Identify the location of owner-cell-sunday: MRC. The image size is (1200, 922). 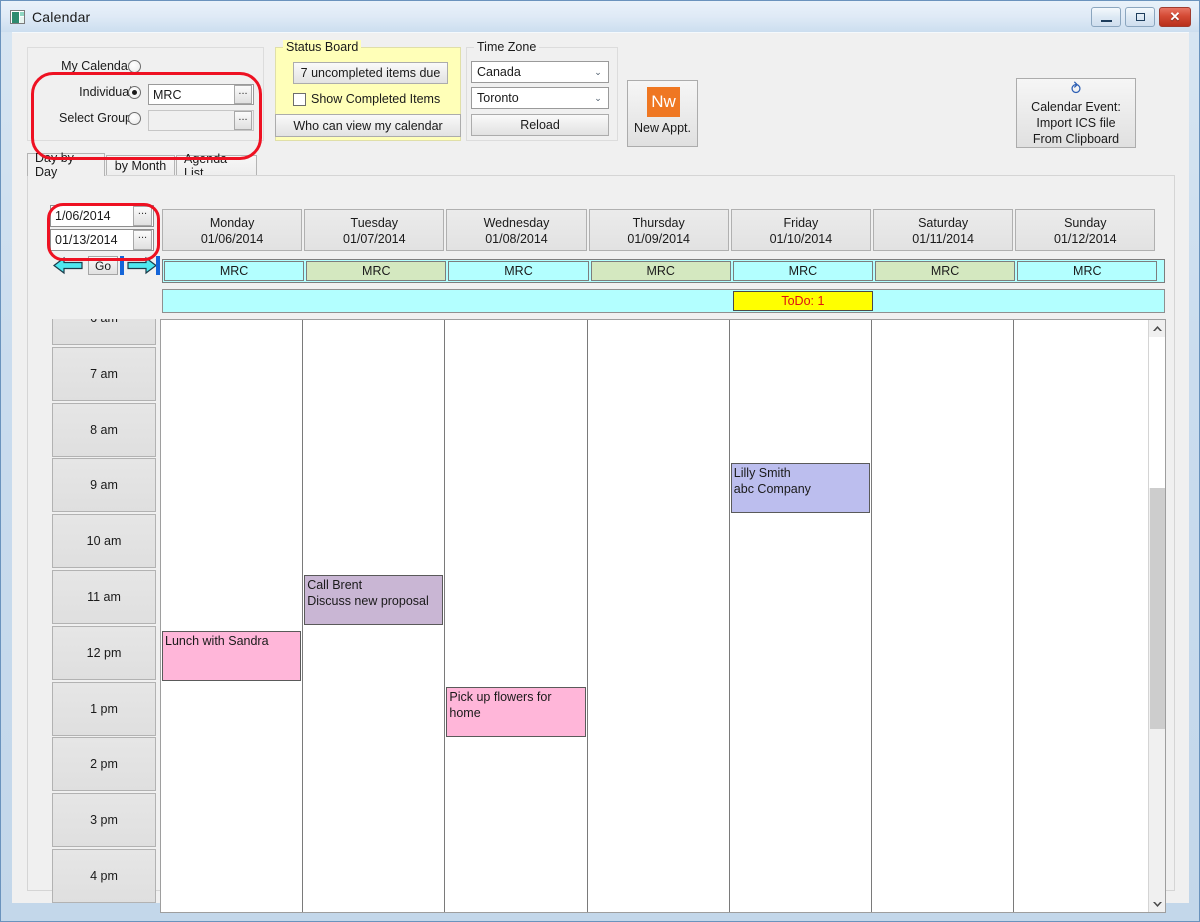
(1087, 271).